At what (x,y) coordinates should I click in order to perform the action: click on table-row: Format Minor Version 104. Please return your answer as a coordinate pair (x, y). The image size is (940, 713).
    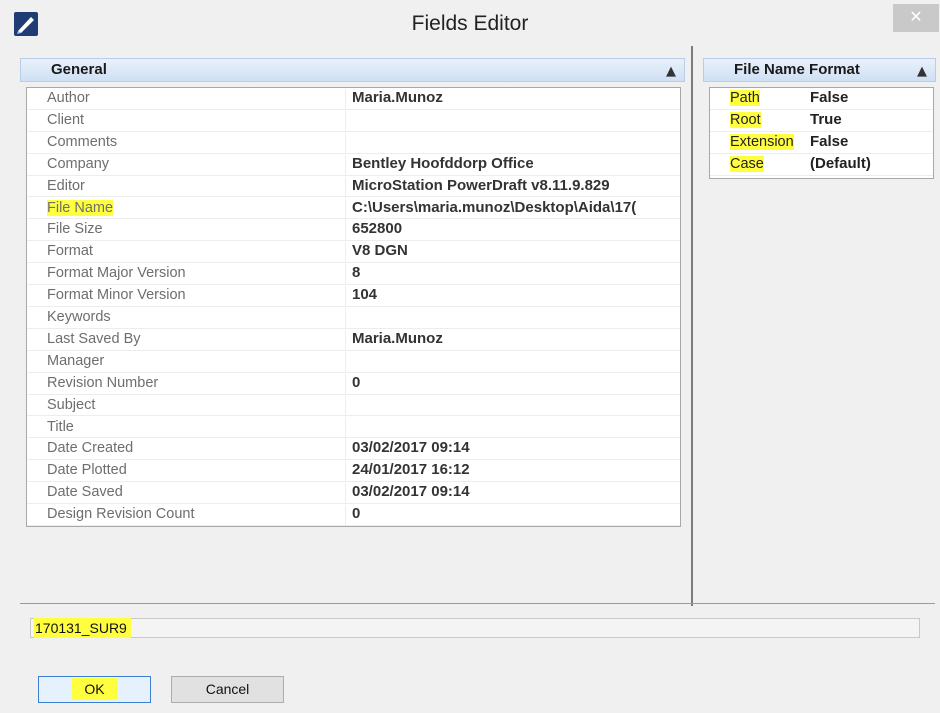
    Looking at the image, I should click on (353, 296).